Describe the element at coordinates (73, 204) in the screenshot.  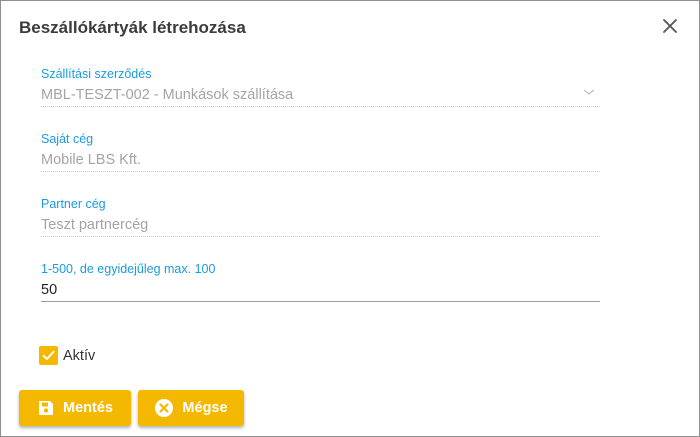
I see `partner-company-label: Partner cég` at that location.